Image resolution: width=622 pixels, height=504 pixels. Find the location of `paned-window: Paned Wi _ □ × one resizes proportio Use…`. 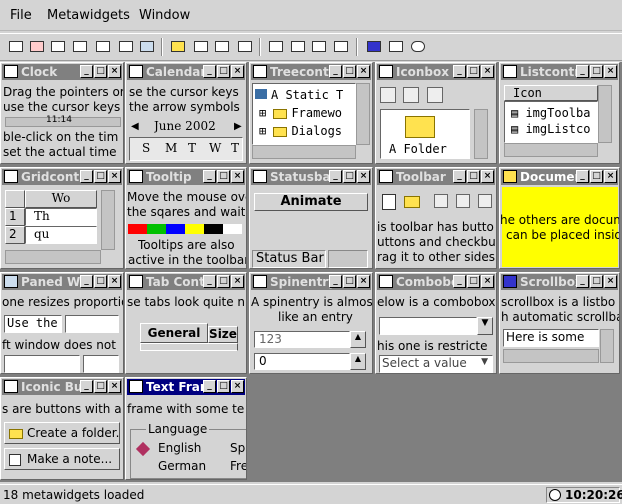

paned-window: Paned Wi _ □ × one resizes proportio Use… is located at coordinates (62, 323).